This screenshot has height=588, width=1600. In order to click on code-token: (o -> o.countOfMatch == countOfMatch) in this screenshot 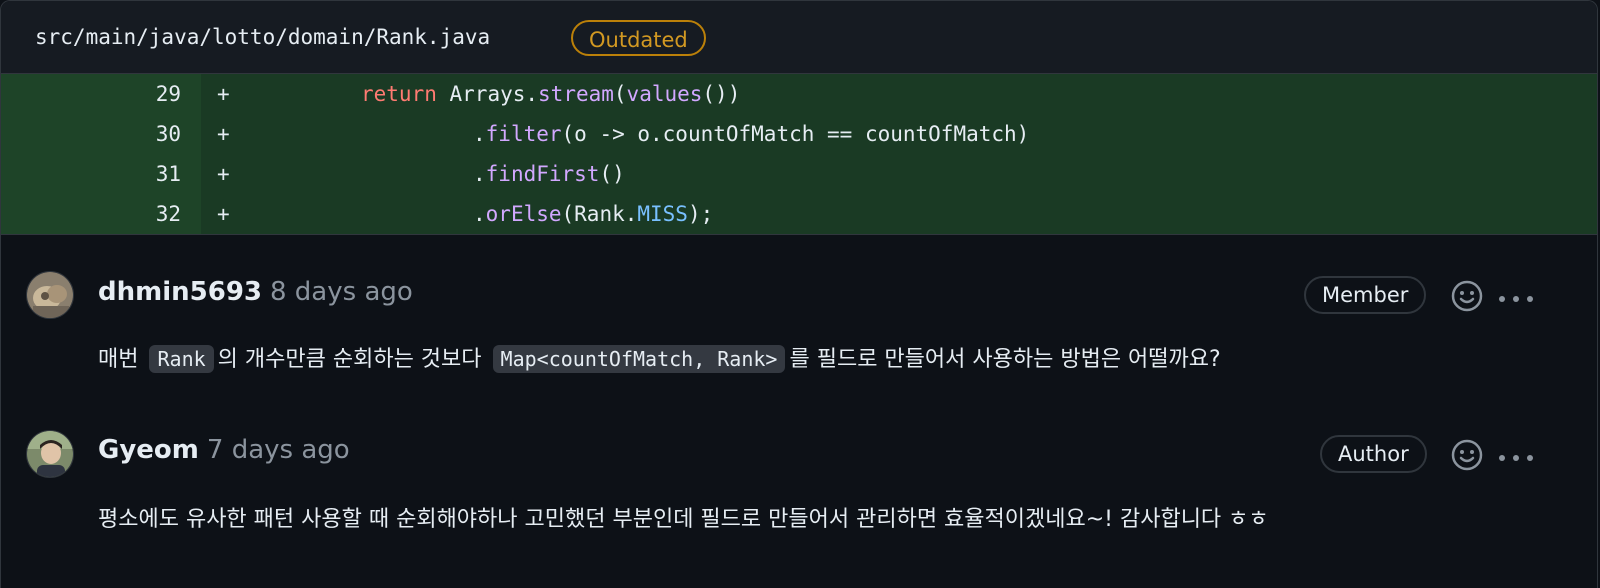, I will do `click(795, 134)`.